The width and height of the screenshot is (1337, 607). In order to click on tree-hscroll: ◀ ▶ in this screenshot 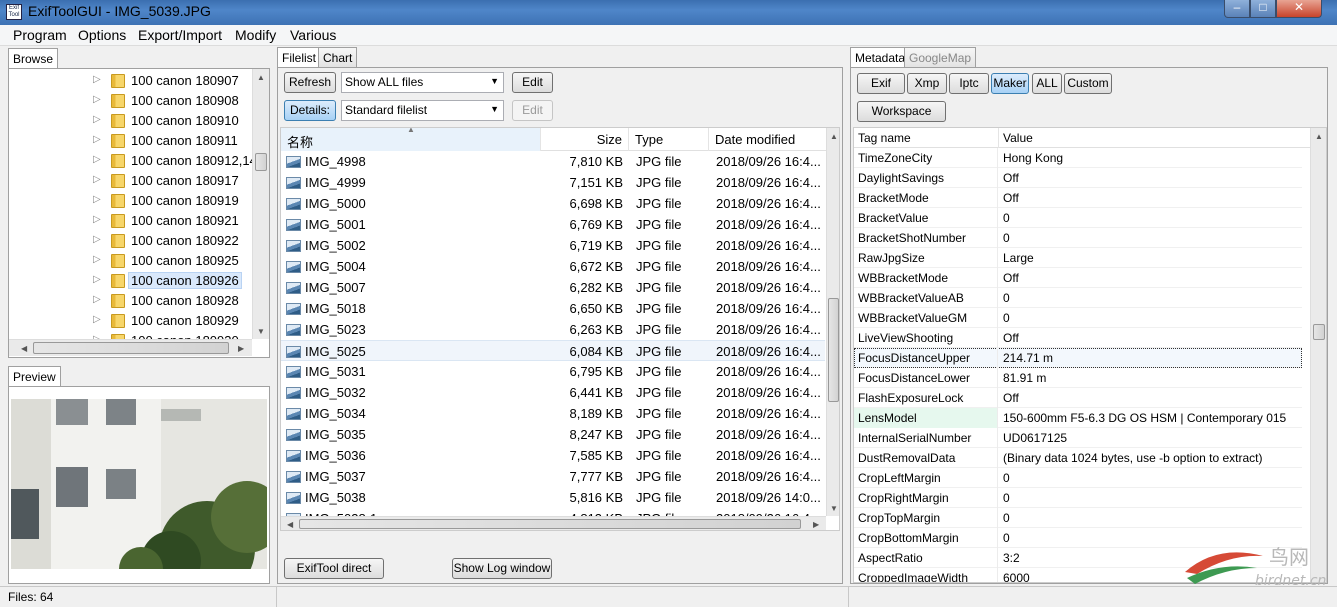, I will do `click(130, 347)`.